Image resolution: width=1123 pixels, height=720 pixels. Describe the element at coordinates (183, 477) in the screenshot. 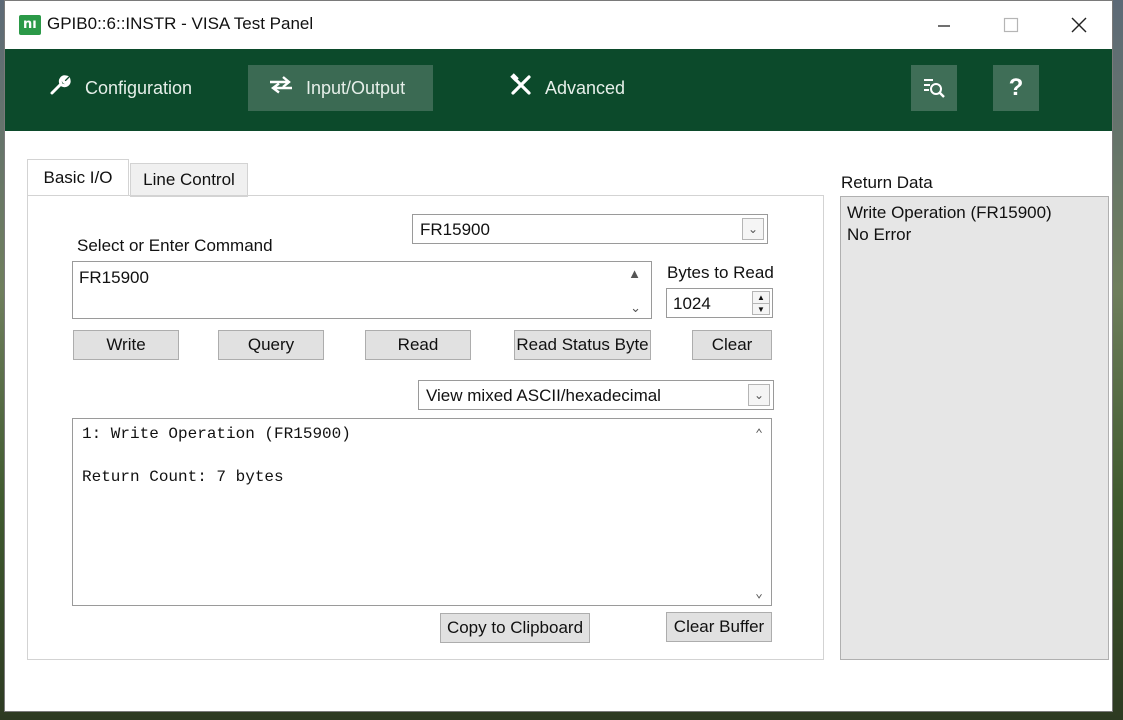

I see `output-line-2: Return Count: 7 bytes` at that location.